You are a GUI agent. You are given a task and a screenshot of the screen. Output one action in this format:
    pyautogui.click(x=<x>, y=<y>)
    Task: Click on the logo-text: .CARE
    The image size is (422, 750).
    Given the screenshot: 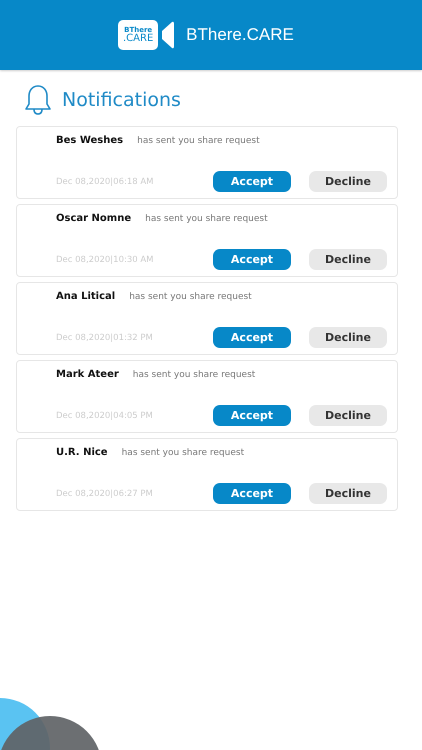 What is the action you would take?
    pyautogui.click(x=138, y=39)
    